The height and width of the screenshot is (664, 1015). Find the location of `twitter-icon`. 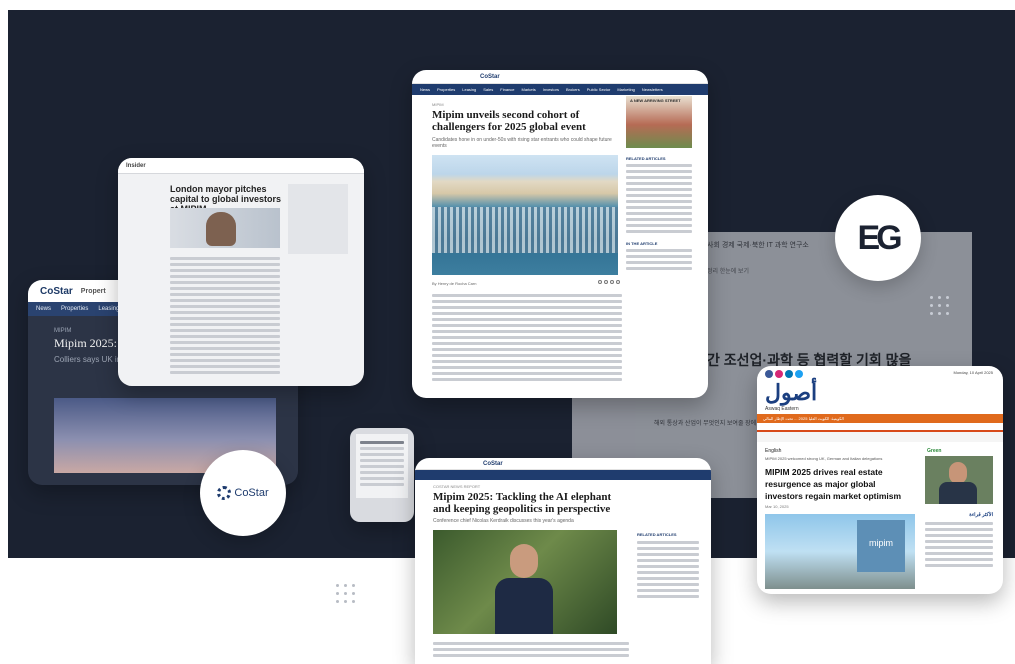

twitter-icon is located at coordinates (799, 374).